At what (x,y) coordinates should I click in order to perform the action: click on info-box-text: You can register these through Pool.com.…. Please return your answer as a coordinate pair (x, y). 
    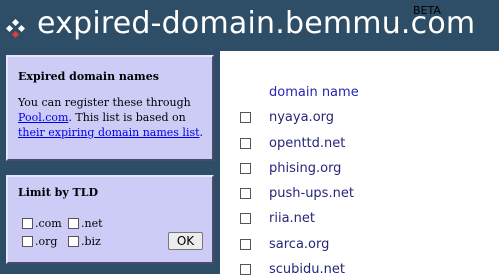
    Looking at the image, I should click on (113, 117).